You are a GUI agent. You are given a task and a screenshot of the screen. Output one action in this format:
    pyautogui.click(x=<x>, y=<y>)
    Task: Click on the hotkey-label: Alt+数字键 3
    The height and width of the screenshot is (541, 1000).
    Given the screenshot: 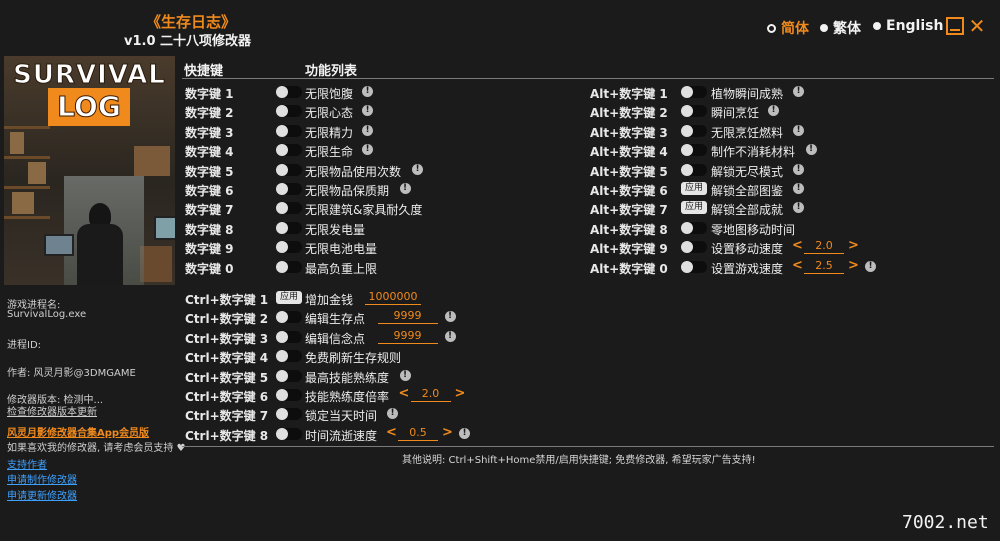 What is the action you would take?
    pyautogui.click(x=629, y=132)
    